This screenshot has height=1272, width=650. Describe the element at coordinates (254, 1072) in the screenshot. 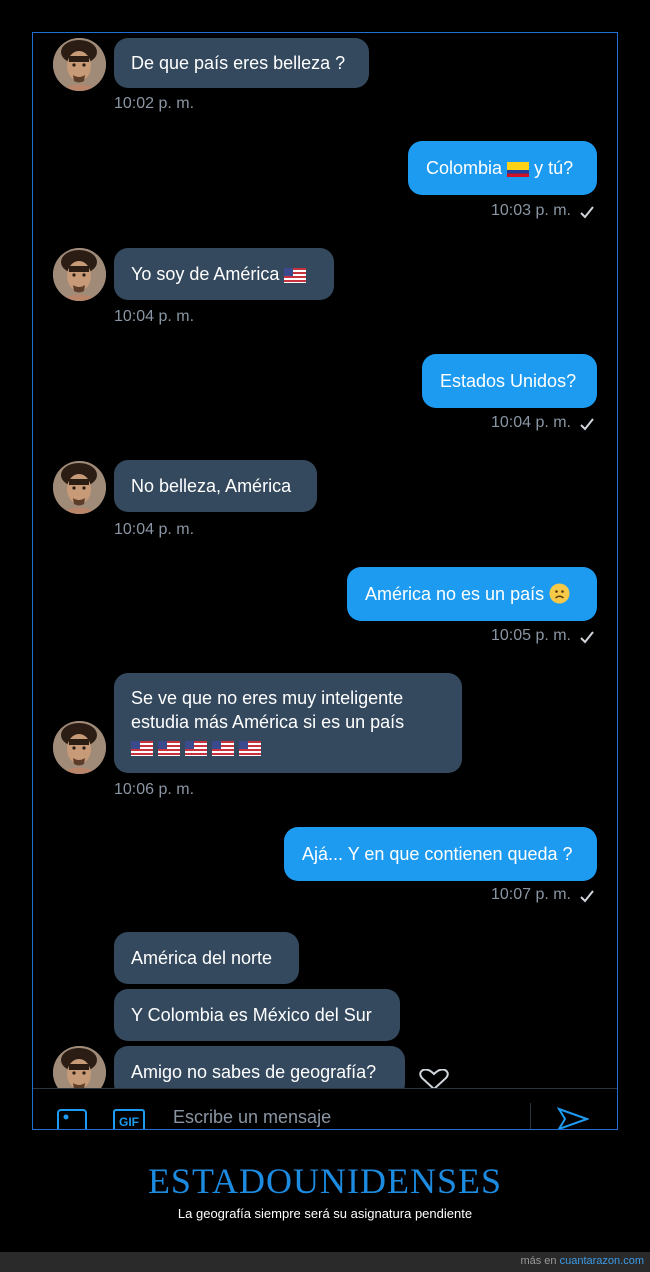

I see `message-text: Amigo no sabes de geografía?` at that location.